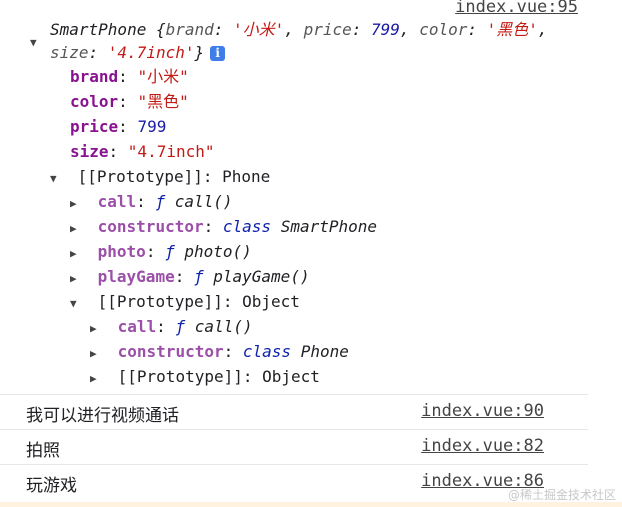 Image resolution: width=622 pixels, height=507 pixels. I want to click on prop-brand: brand: "小米", so click(129, 76).